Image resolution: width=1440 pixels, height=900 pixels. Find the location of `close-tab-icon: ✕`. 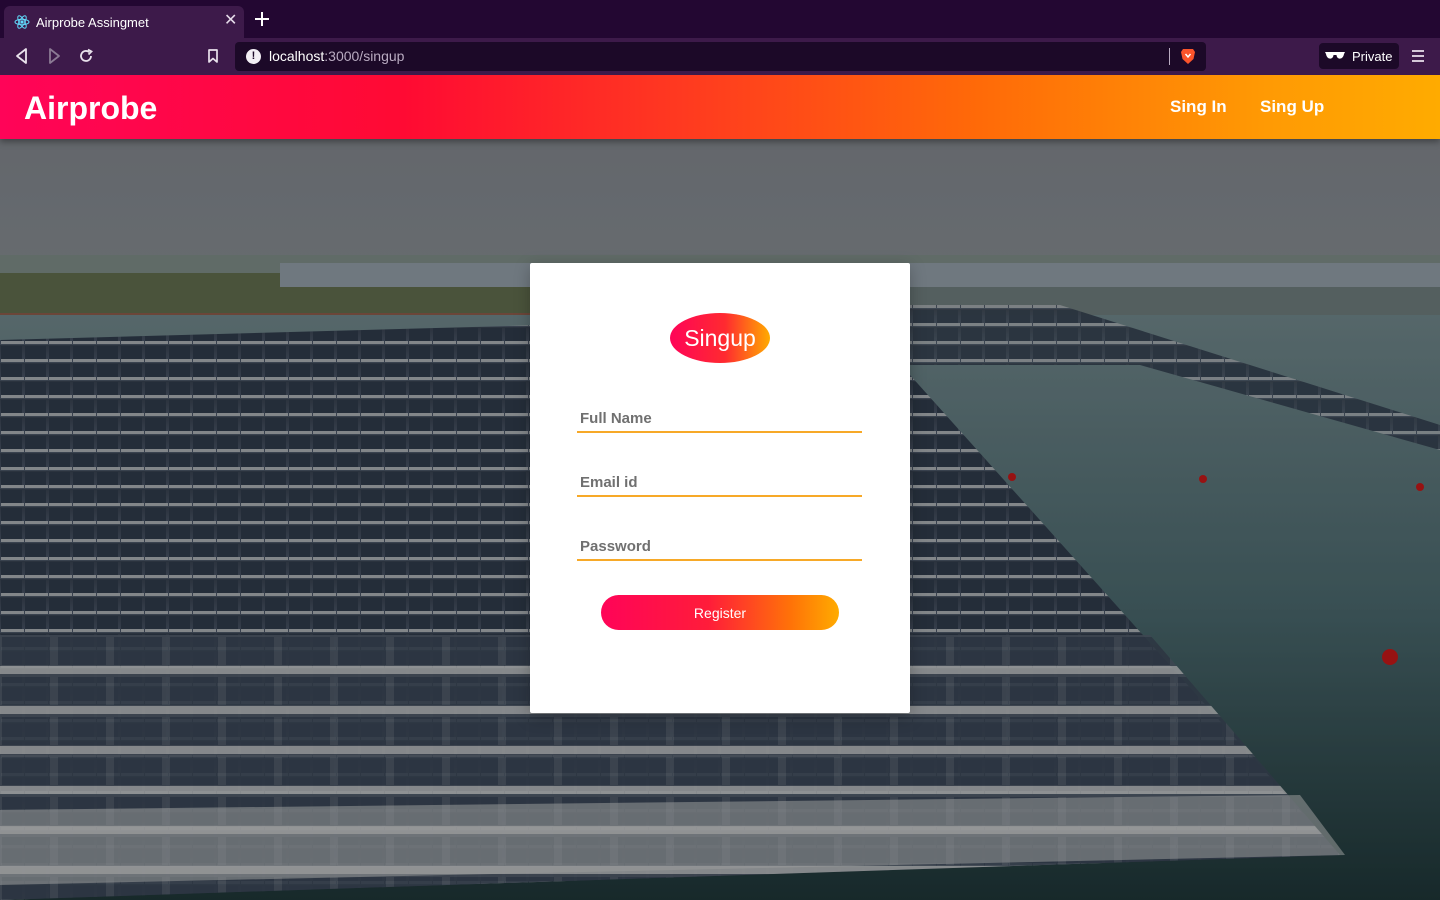

close-tab-icon: ✕ is located at coordinates (230, 21).